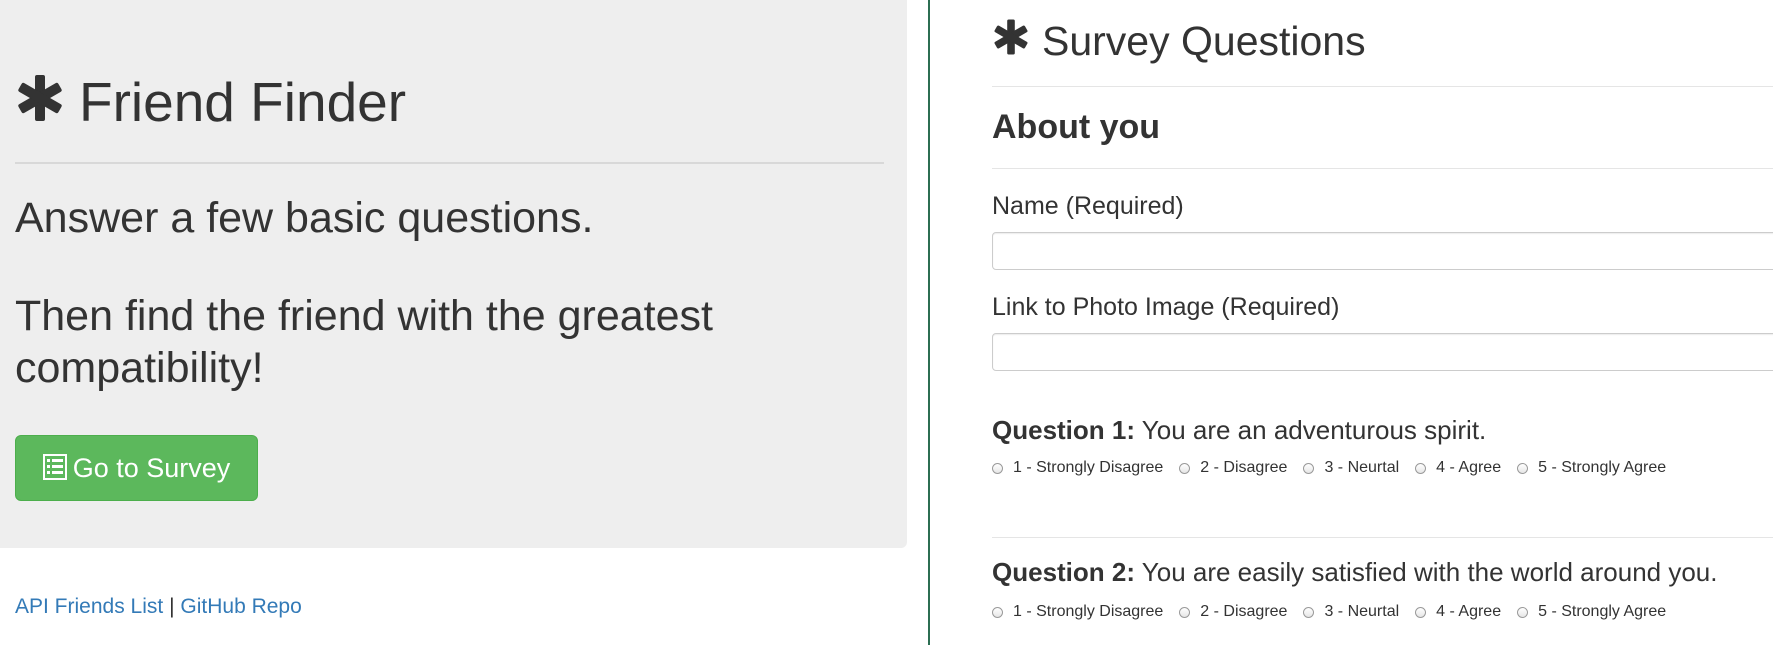 The image size is (1773, 645). Describe the element at coordinates (240, 606) in the screenshot. I see `github-repo-link: GitHub Repo` at that location.